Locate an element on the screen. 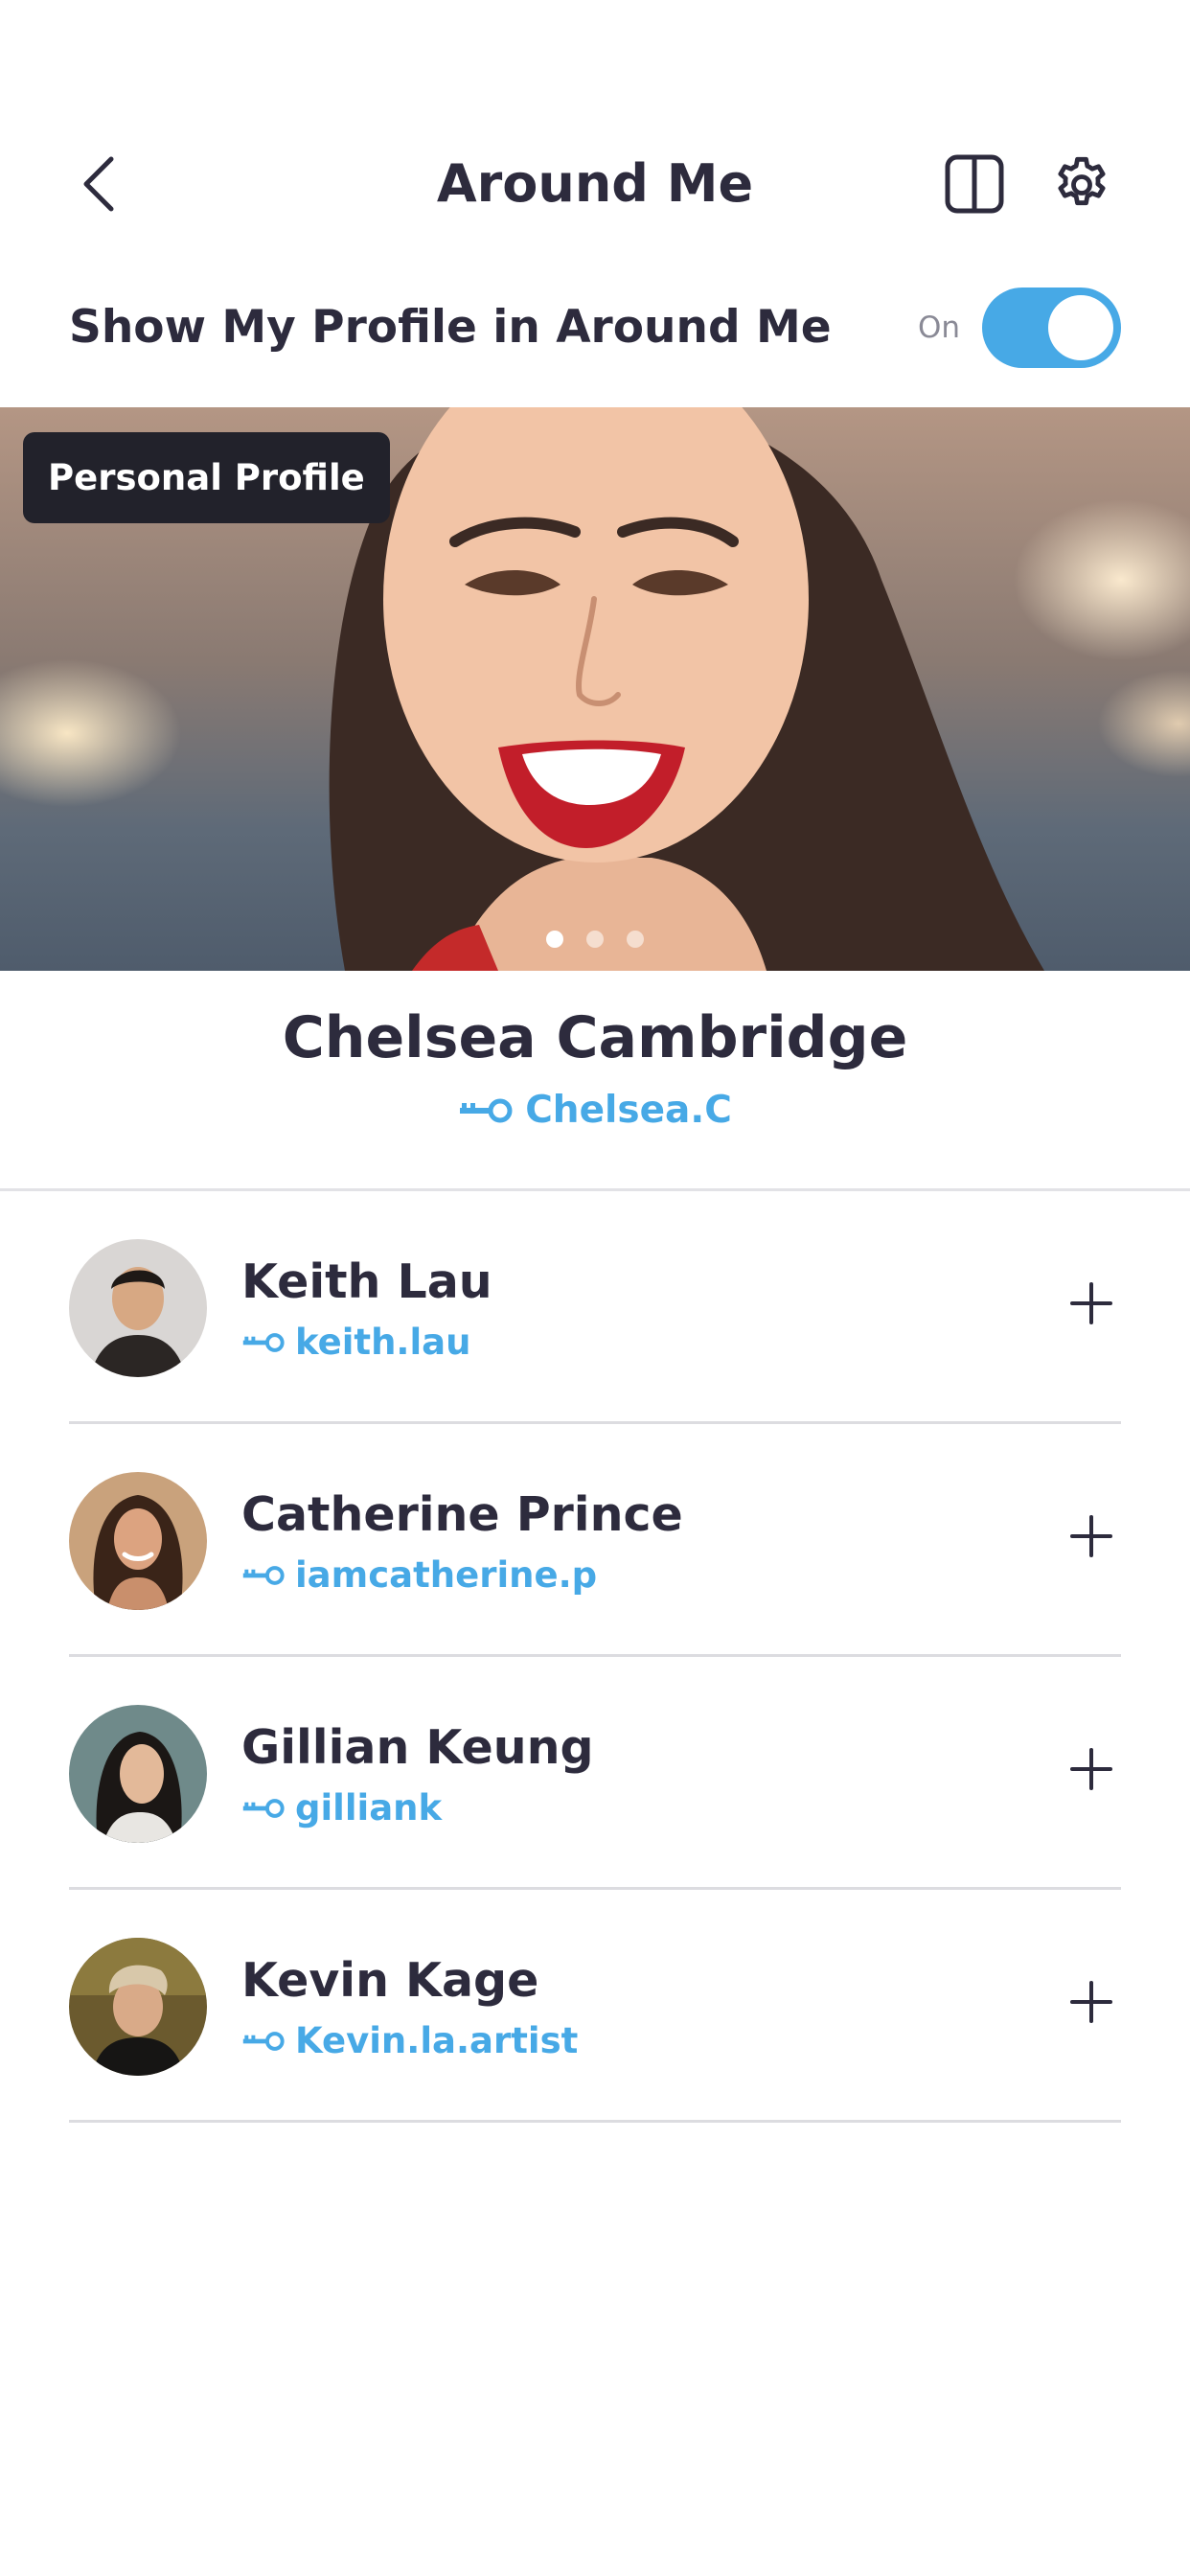  list-item: Catherine Prince iamcatherine.p is located at coordinates (595, 1540).